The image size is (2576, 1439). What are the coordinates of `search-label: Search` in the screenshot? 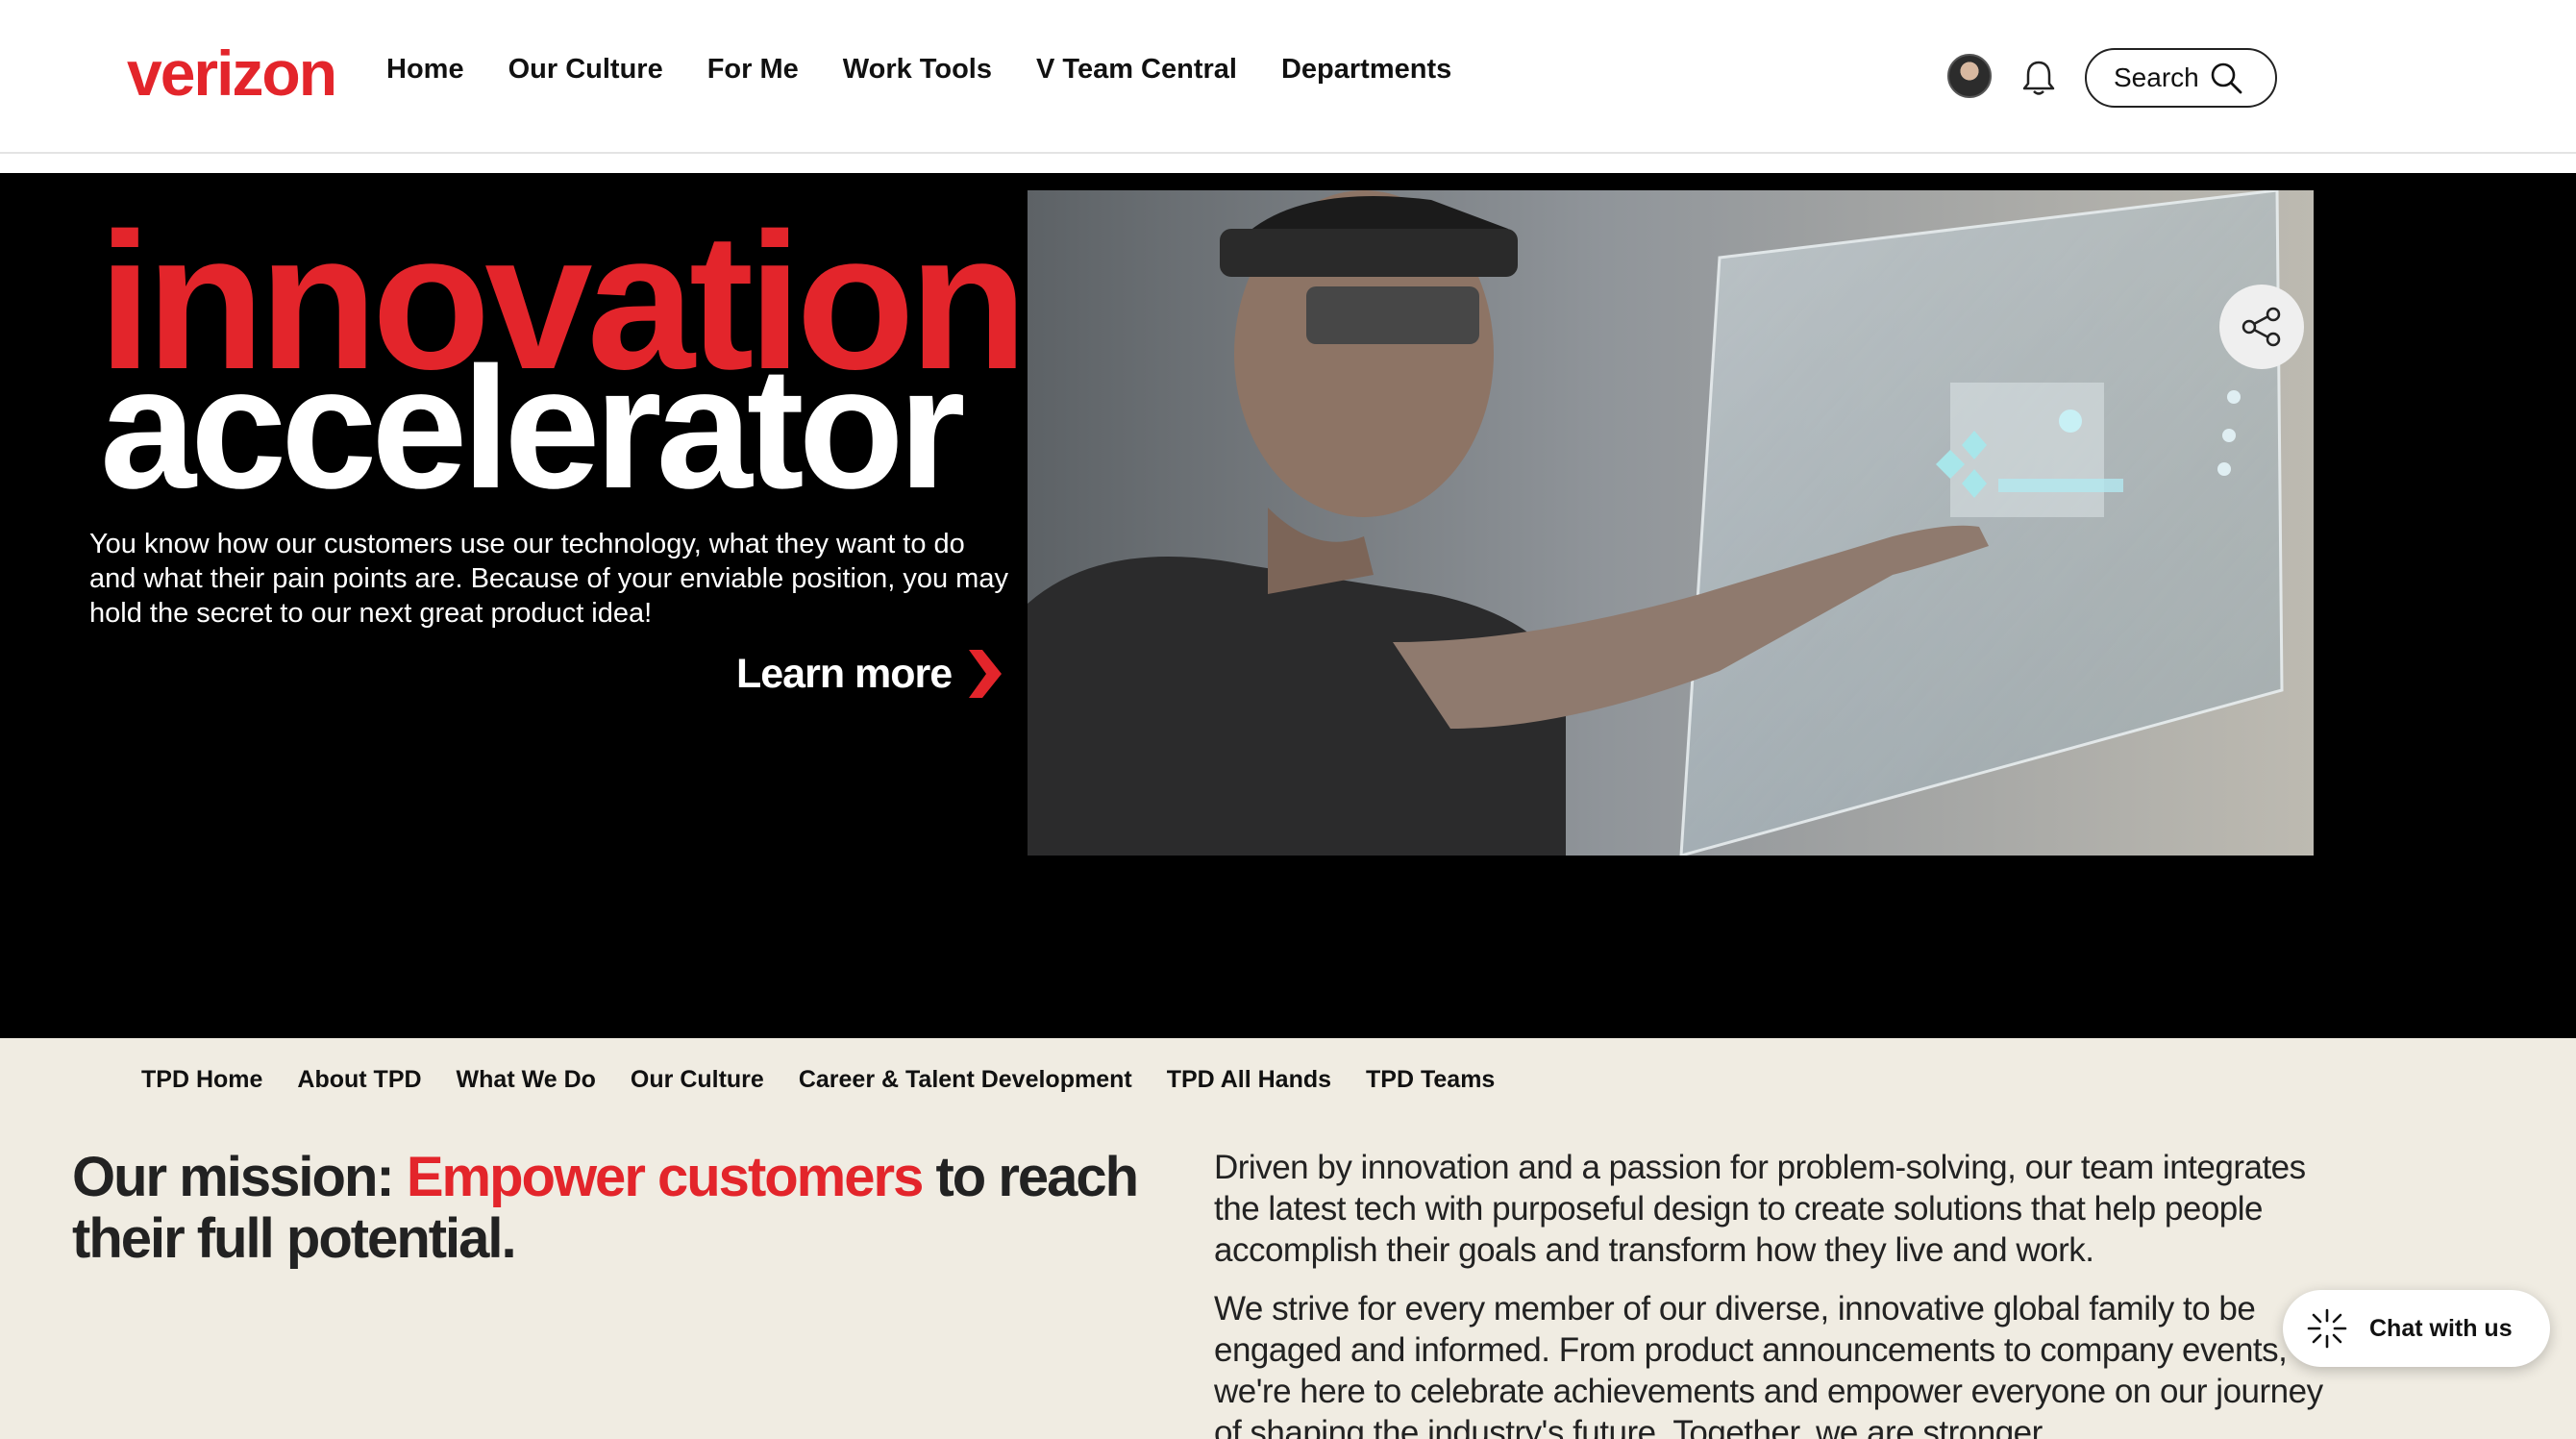 It's located at (2156, 77).